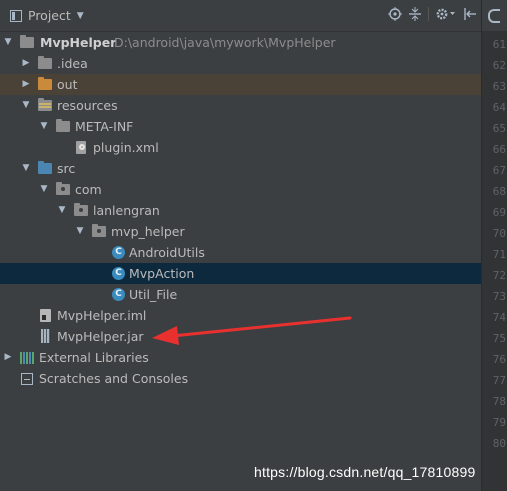 The image size is (507, 491). What do you see at coordinates (104, 126) in the screenshot?
I see `tree-node-label: META-INF` at bounding box center [104, 126].